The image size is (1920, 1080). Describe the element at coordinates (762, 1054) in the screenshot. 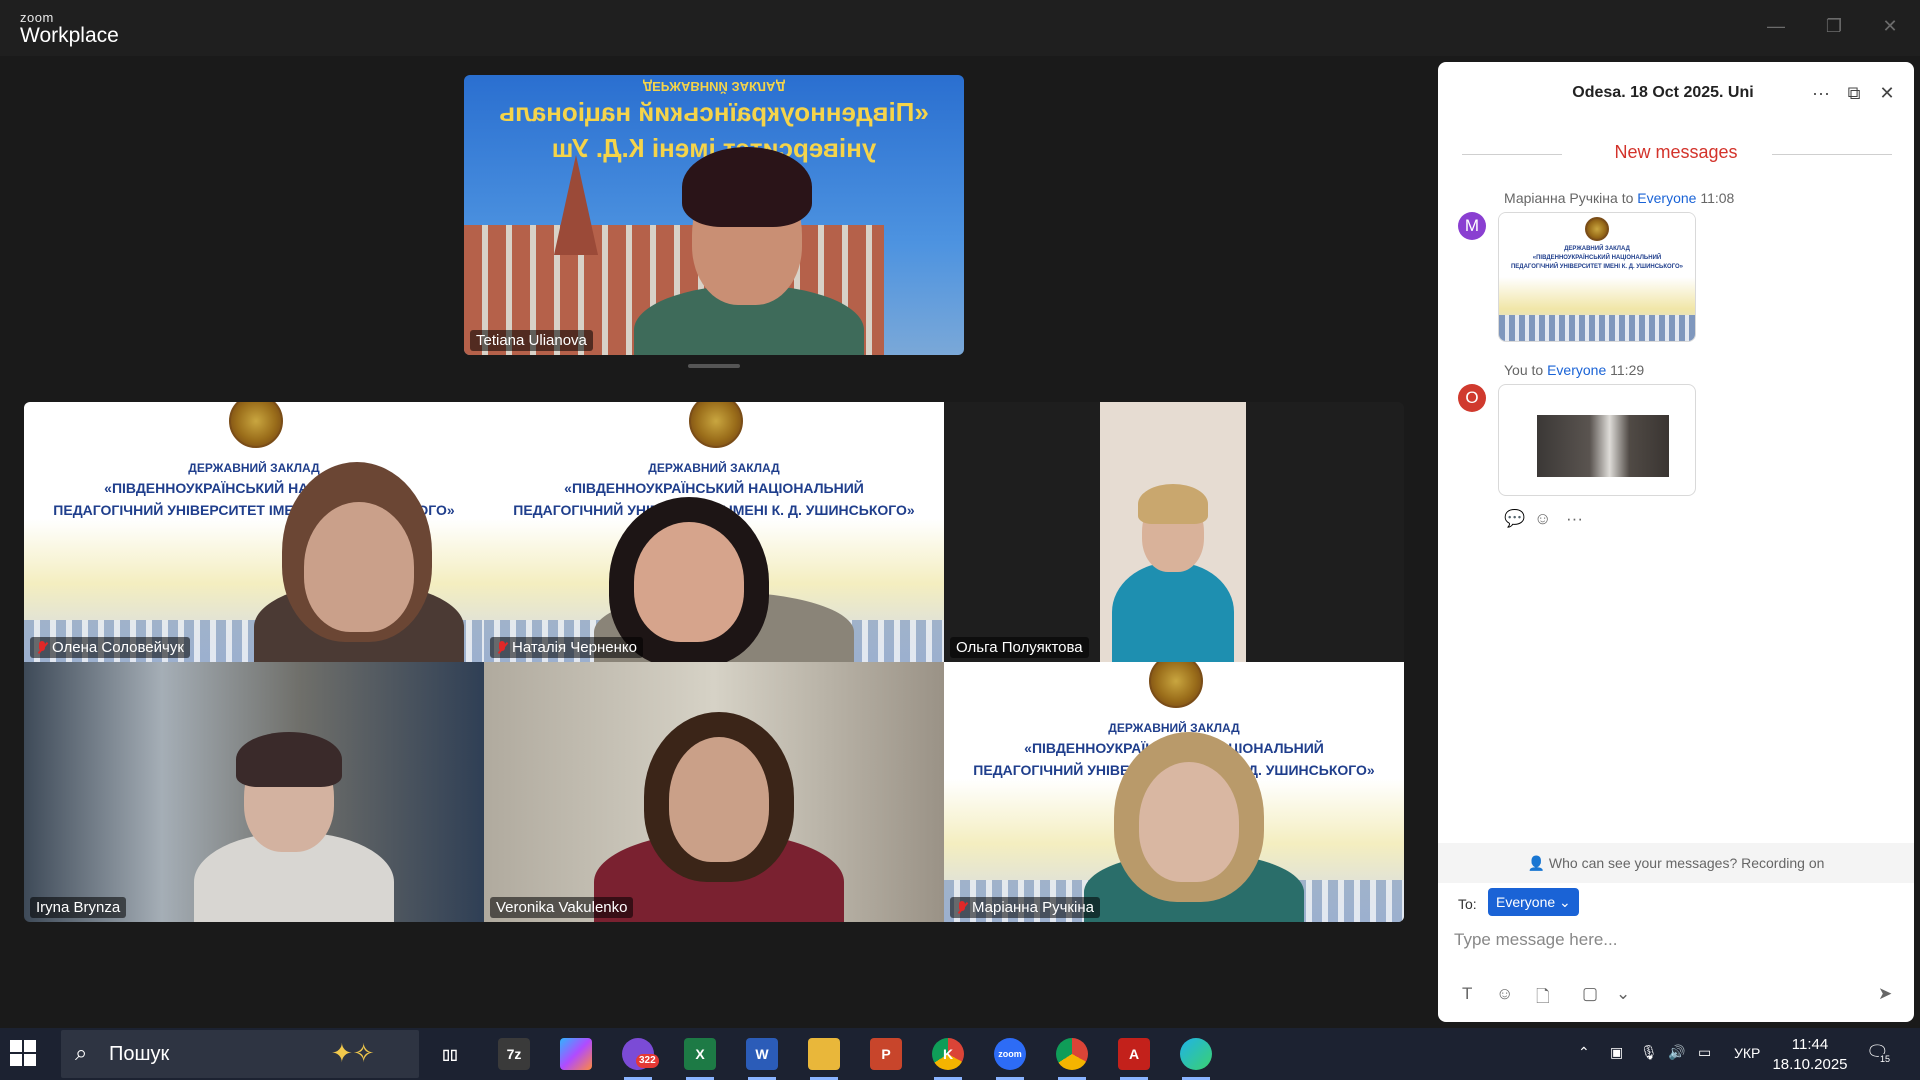

I see `word-icon: W` at that location.